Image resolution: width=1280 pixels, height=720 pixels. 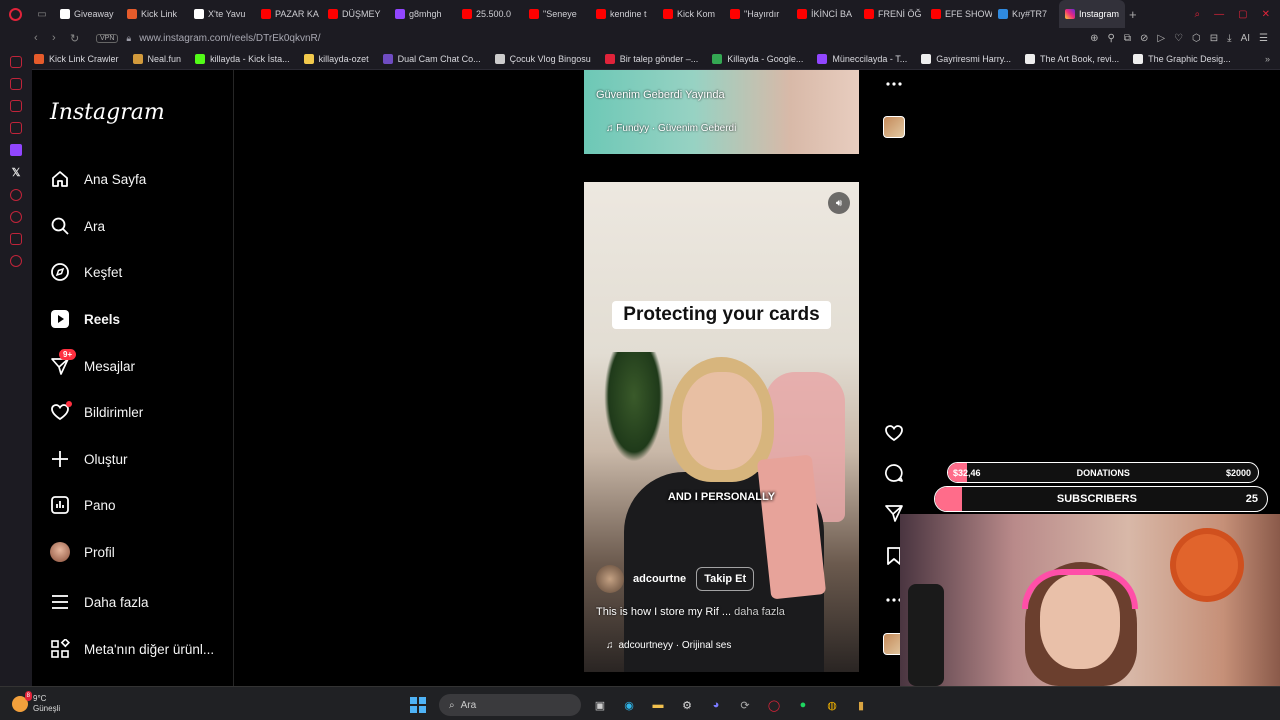 I want to click on vpn-badge: VPN, so click(x=107, y=38).